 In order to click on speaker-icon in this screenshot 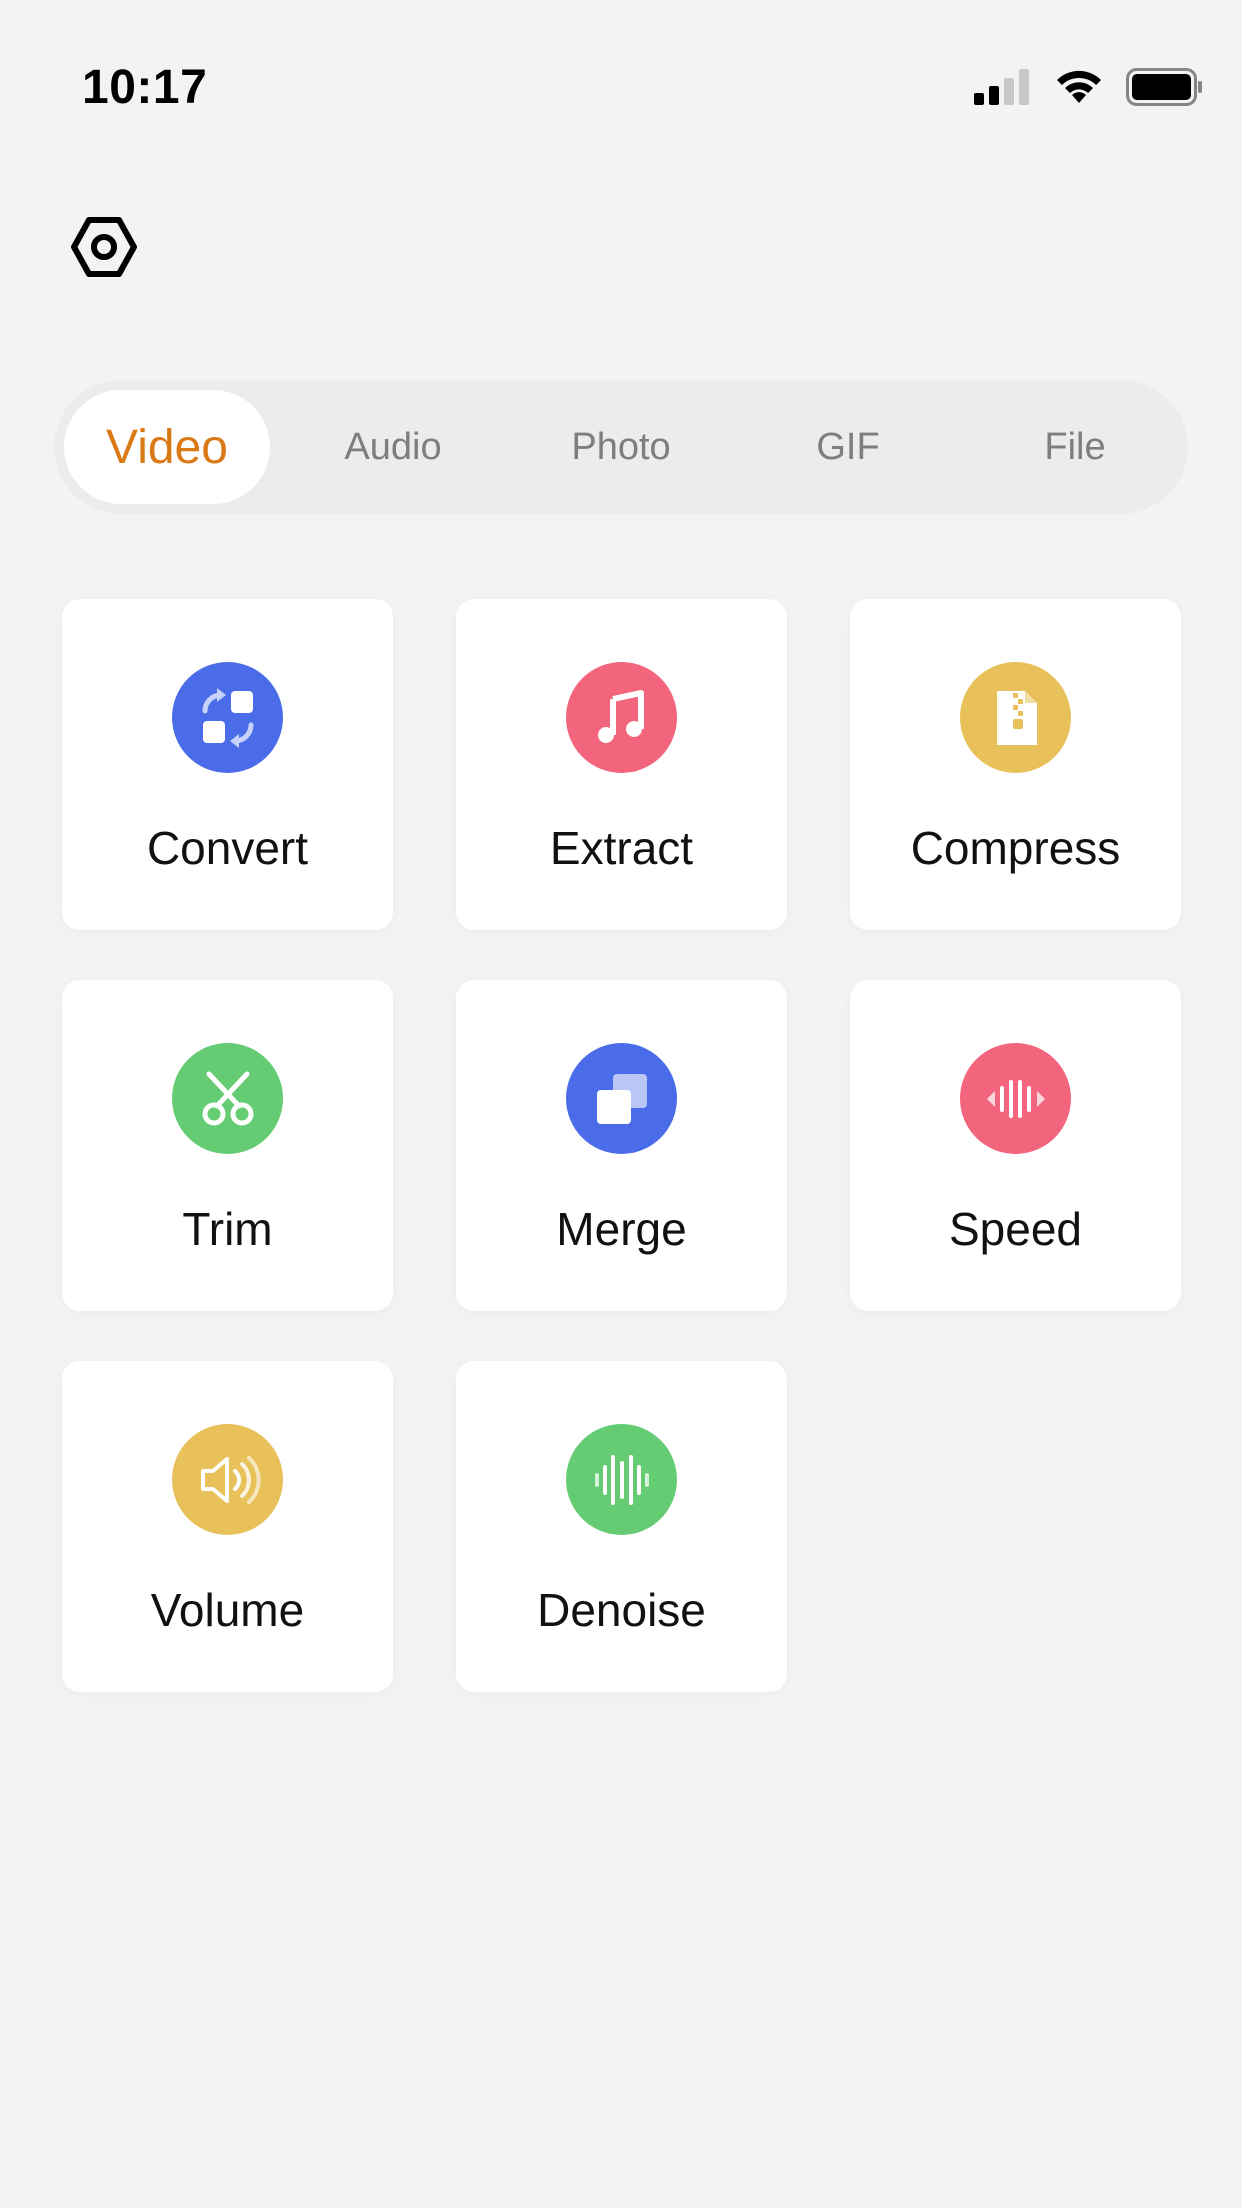, I will do `click(227, 1479)`.